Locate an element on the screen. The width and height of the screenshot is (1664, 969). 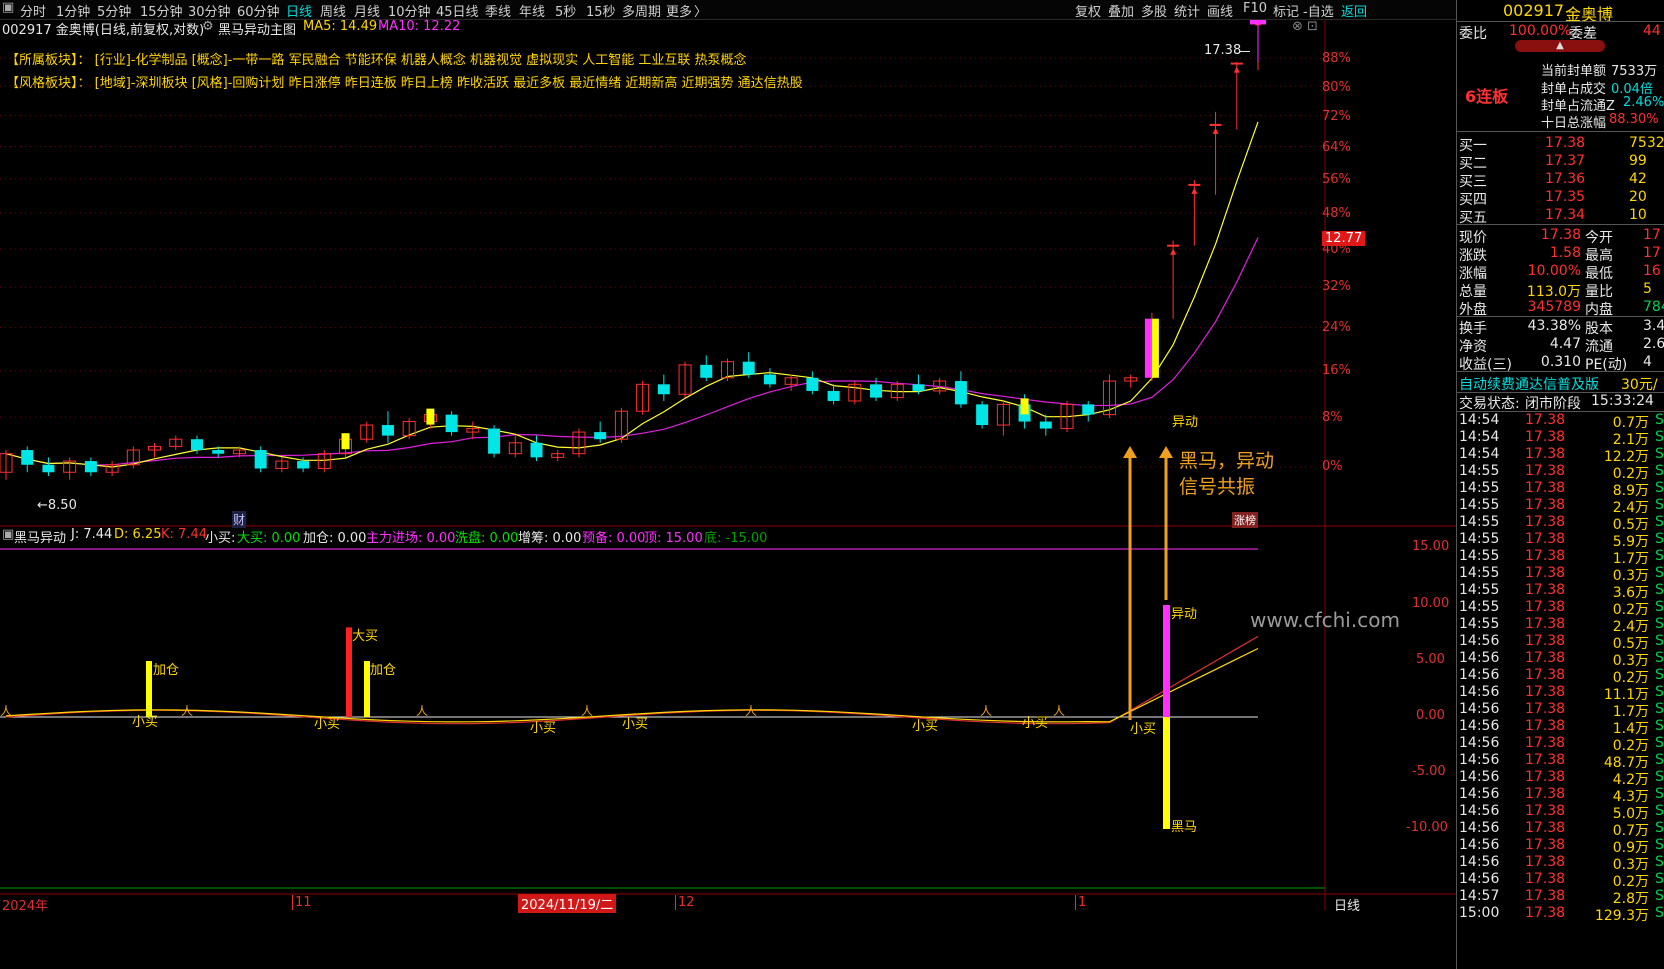
seal-stat-value: 2.46% is located at coordinates (1643, 102).